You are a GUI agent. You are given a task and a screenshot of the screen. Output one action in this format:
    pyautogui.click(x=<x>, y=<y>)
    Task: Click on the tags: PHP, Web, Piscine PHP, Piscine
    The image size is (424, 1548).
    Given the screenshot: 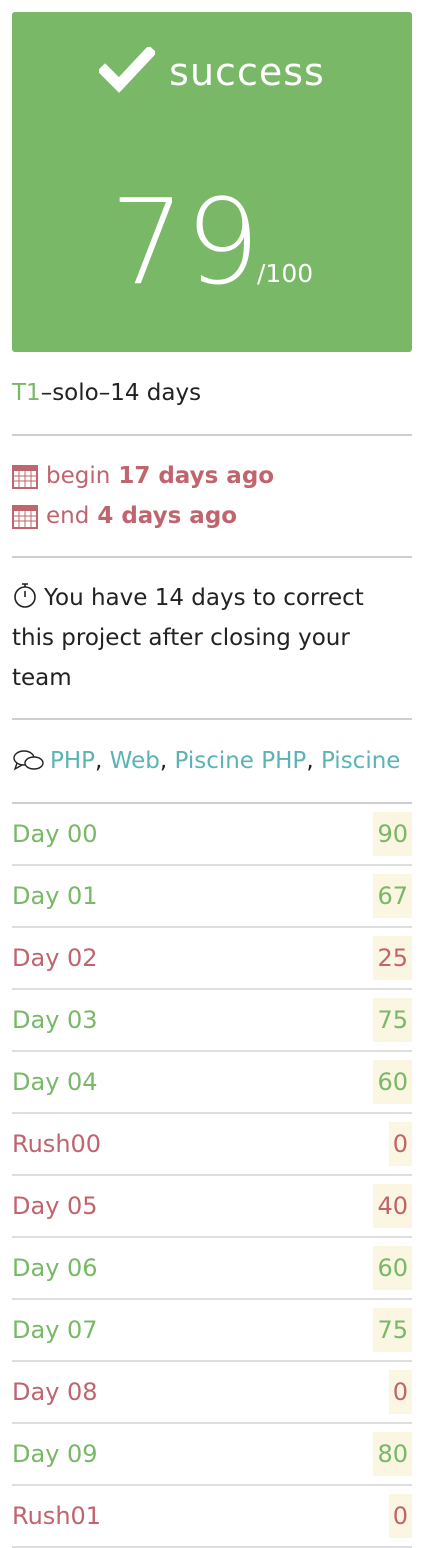 What is the action you would take?
    pyautogui.click(x=212, y=761)
    